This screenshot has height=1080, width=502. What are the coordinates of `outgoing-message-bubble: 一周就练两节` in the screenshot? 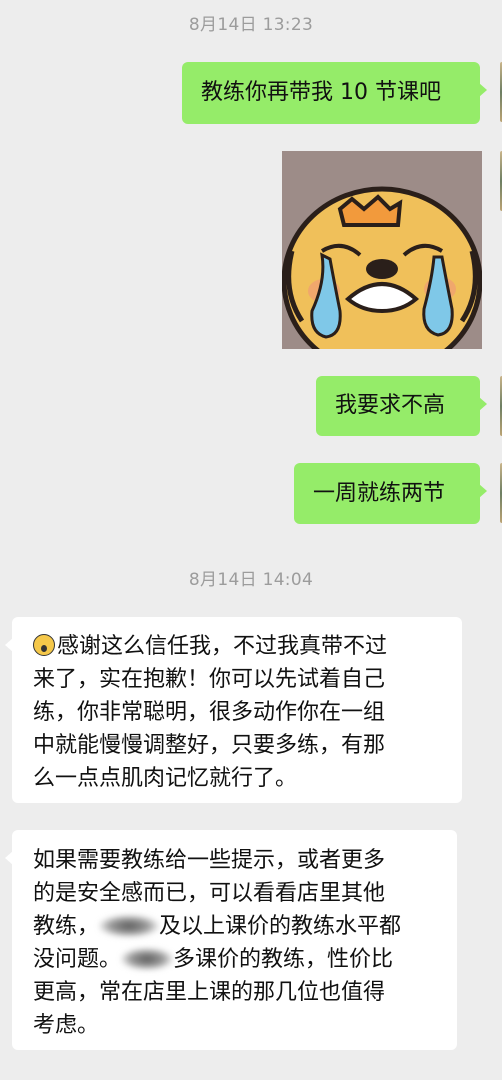 It's located at (390, 493).